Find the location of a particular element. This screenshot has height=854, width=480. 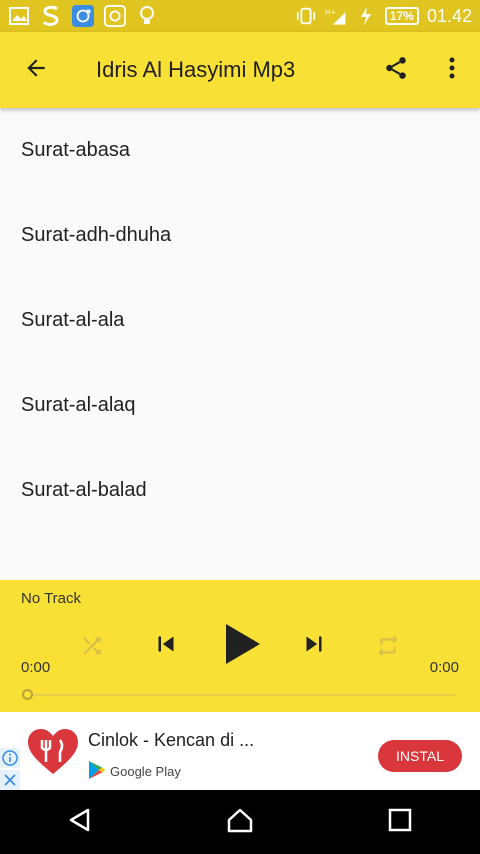

elapsed-time: 0:00 is located at coordinates (36, 667).